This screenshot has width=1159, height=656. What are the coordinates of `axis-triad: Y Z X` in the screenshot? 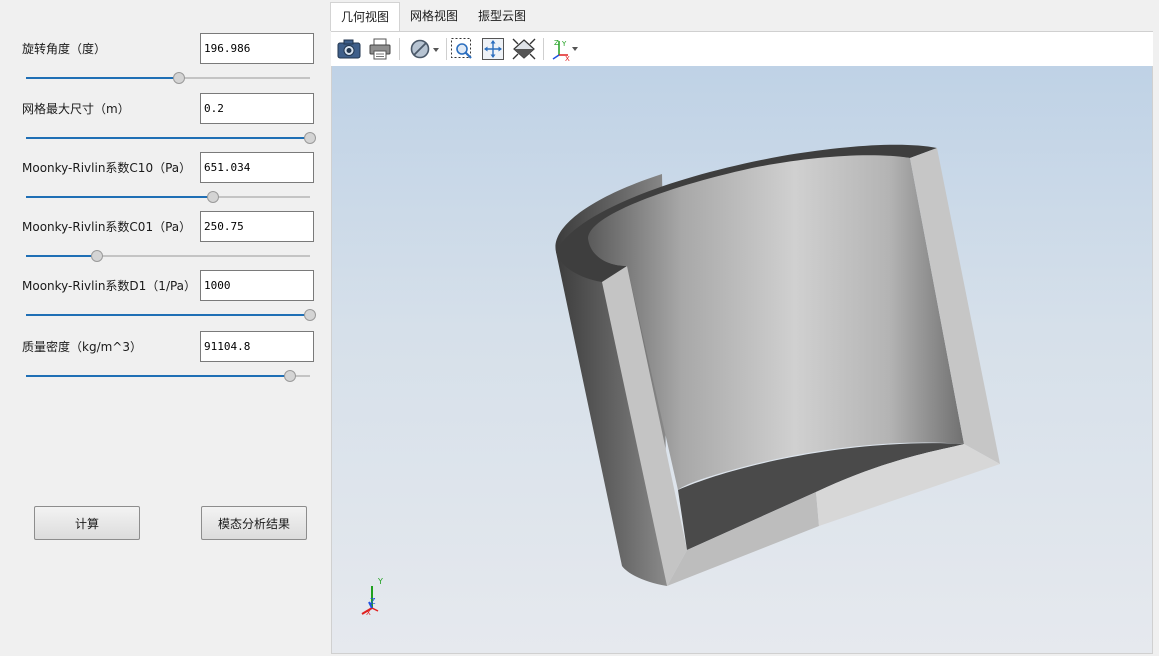 It's located at (372, 596).